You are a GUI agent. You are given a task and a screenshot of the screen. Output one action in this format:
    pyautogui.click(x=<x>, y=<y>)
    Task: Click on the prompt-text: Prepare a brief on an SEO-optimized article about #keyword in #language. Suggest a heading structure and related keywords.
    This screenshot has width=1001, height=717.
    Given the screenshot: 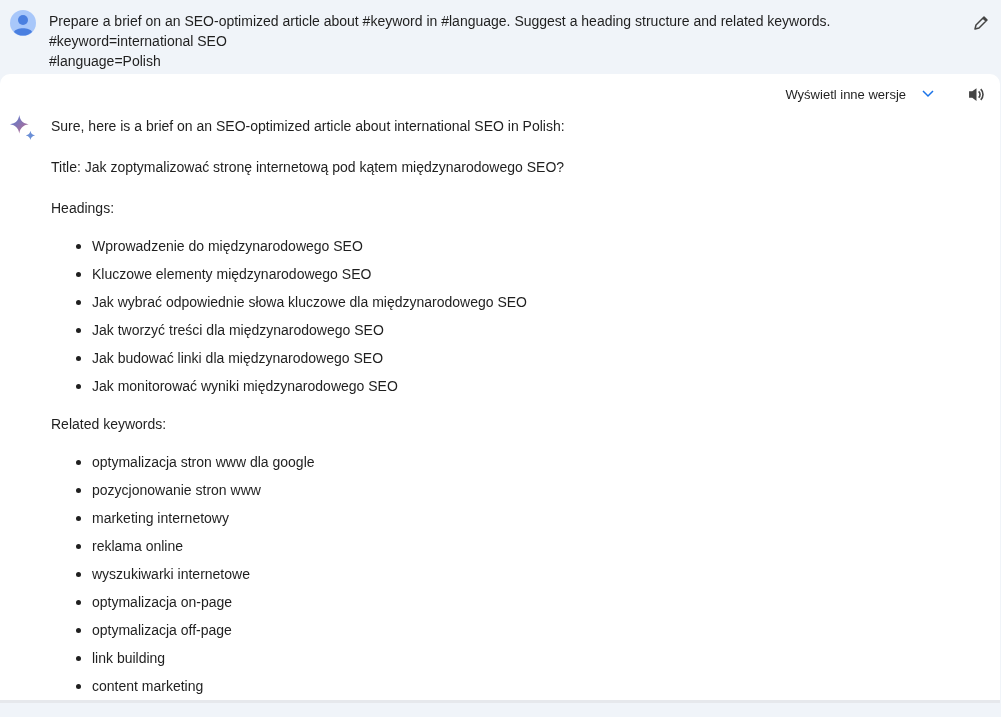 What is the action you would take?
    pyautogui.click(x=440, y=21)
    